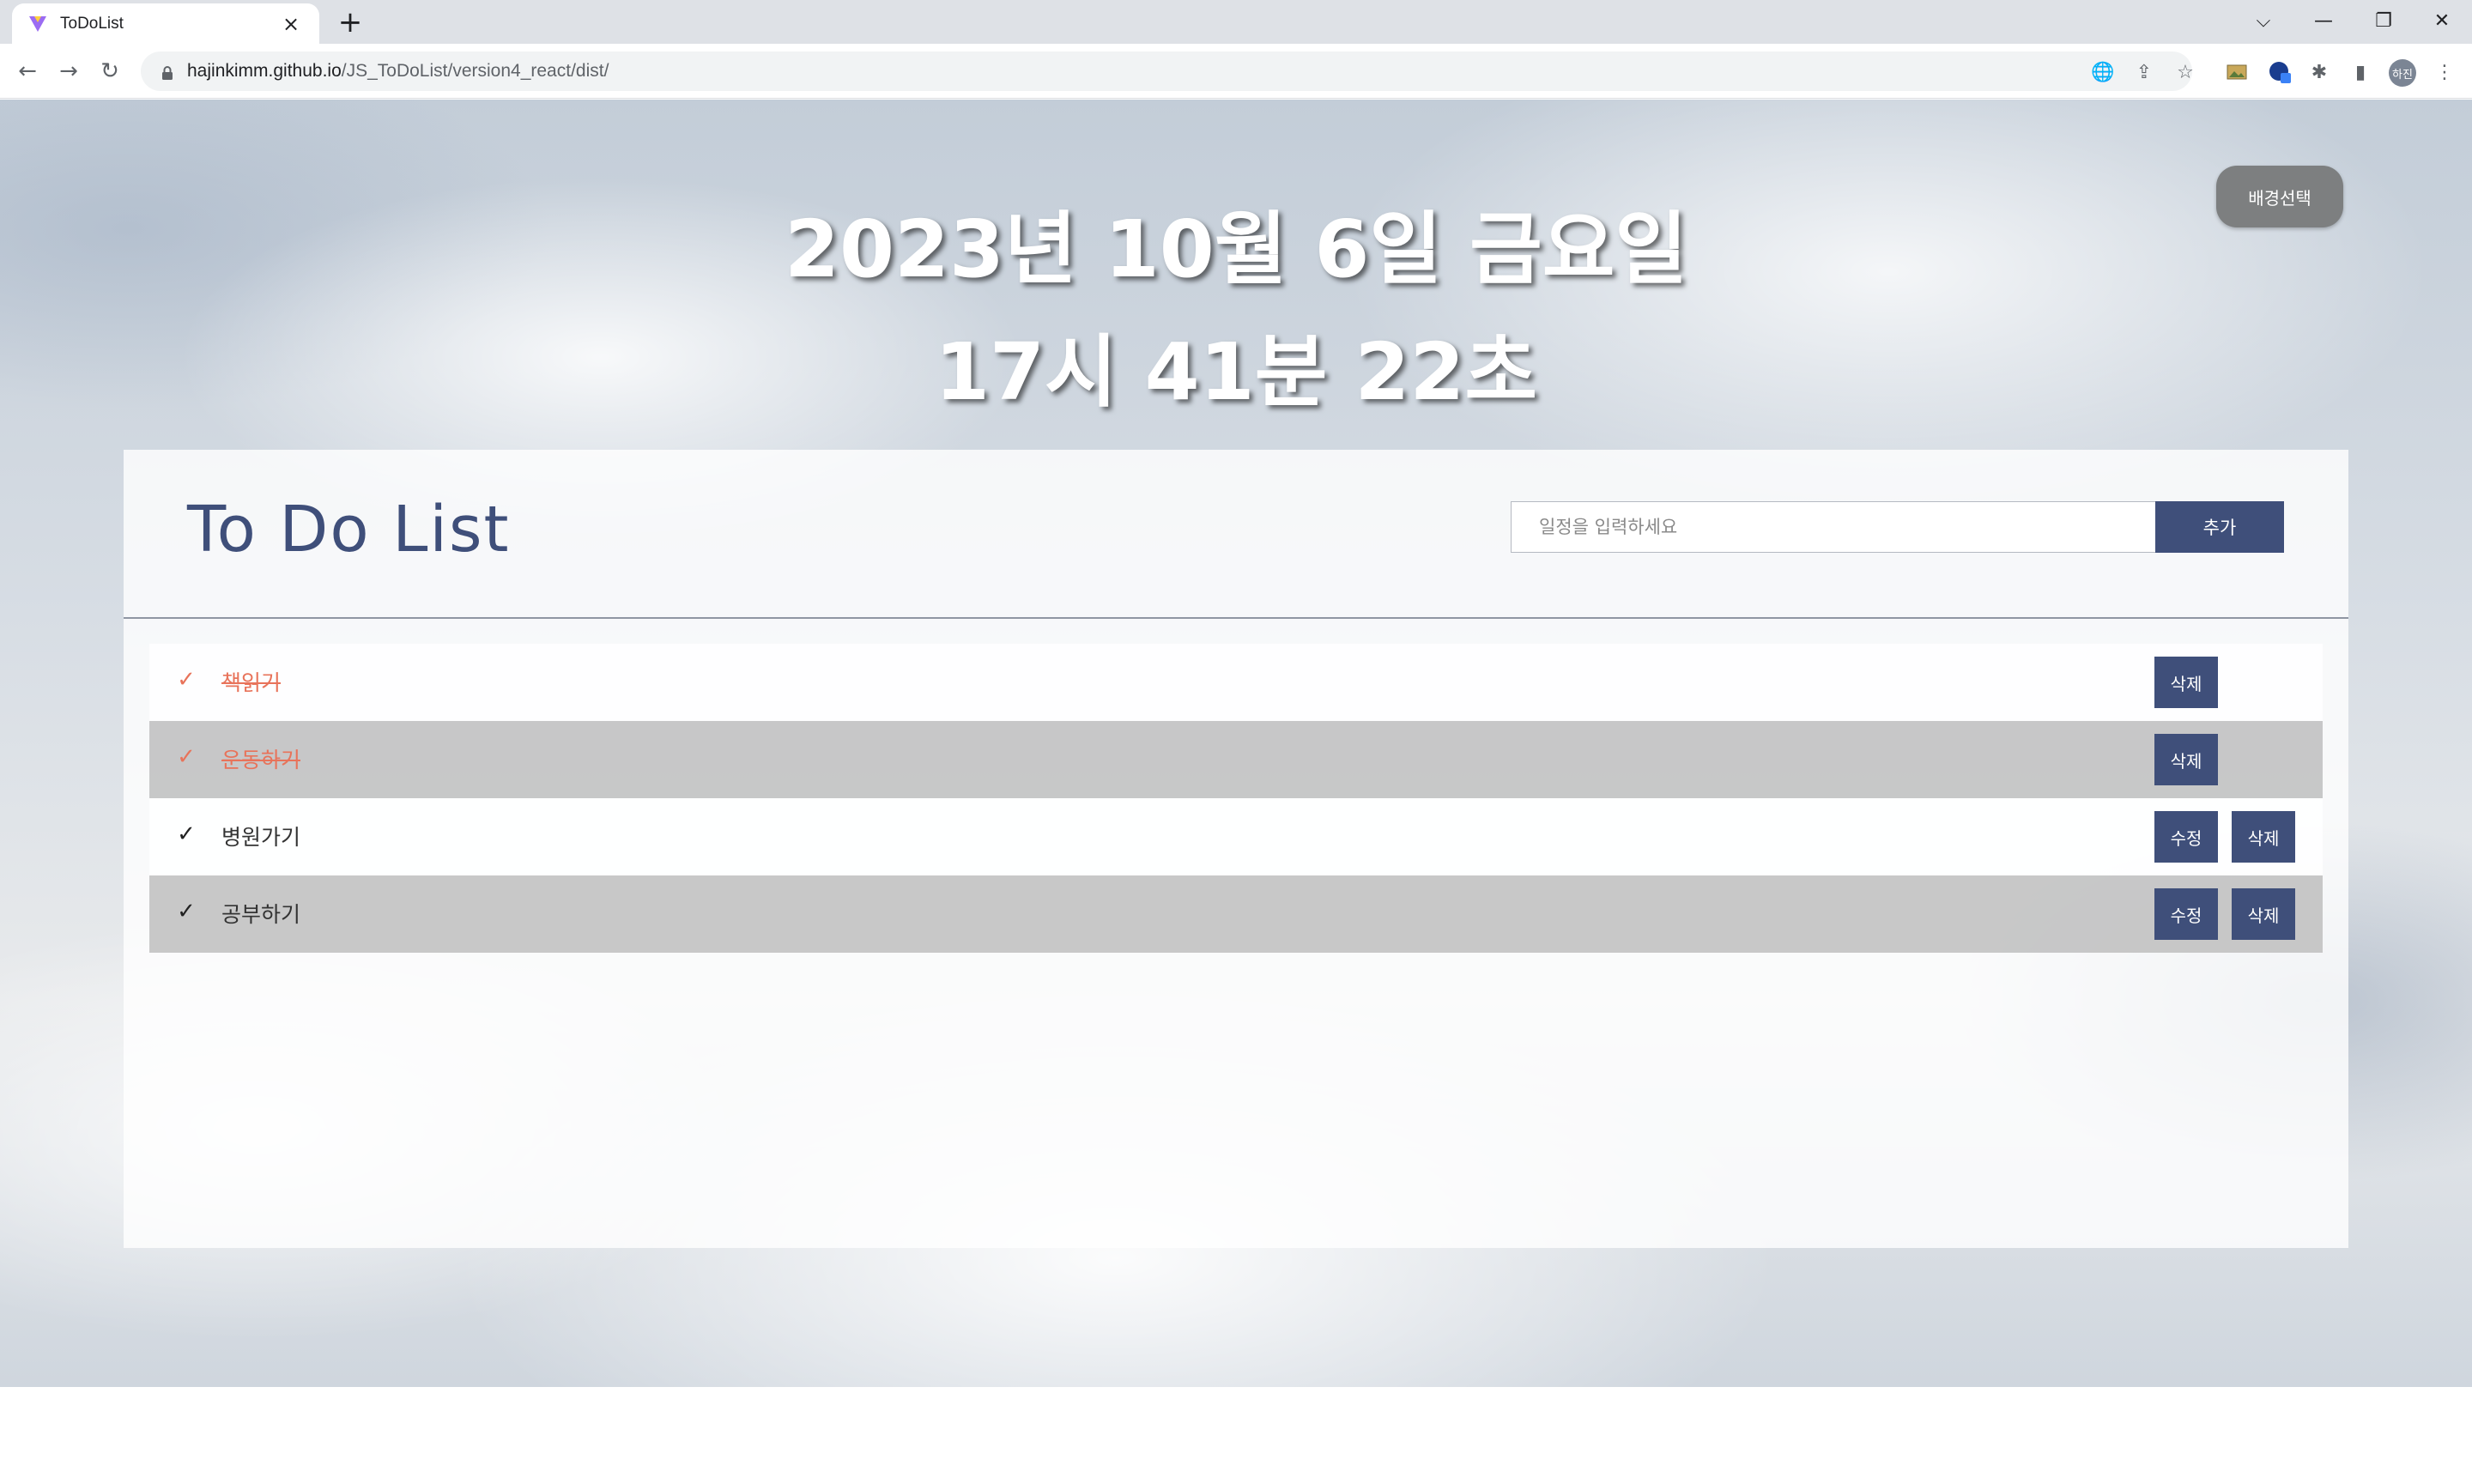 This screenshot has width=2472, height=1484. I want to click on tab-search-icon: ⌵, so click(2263, 20).